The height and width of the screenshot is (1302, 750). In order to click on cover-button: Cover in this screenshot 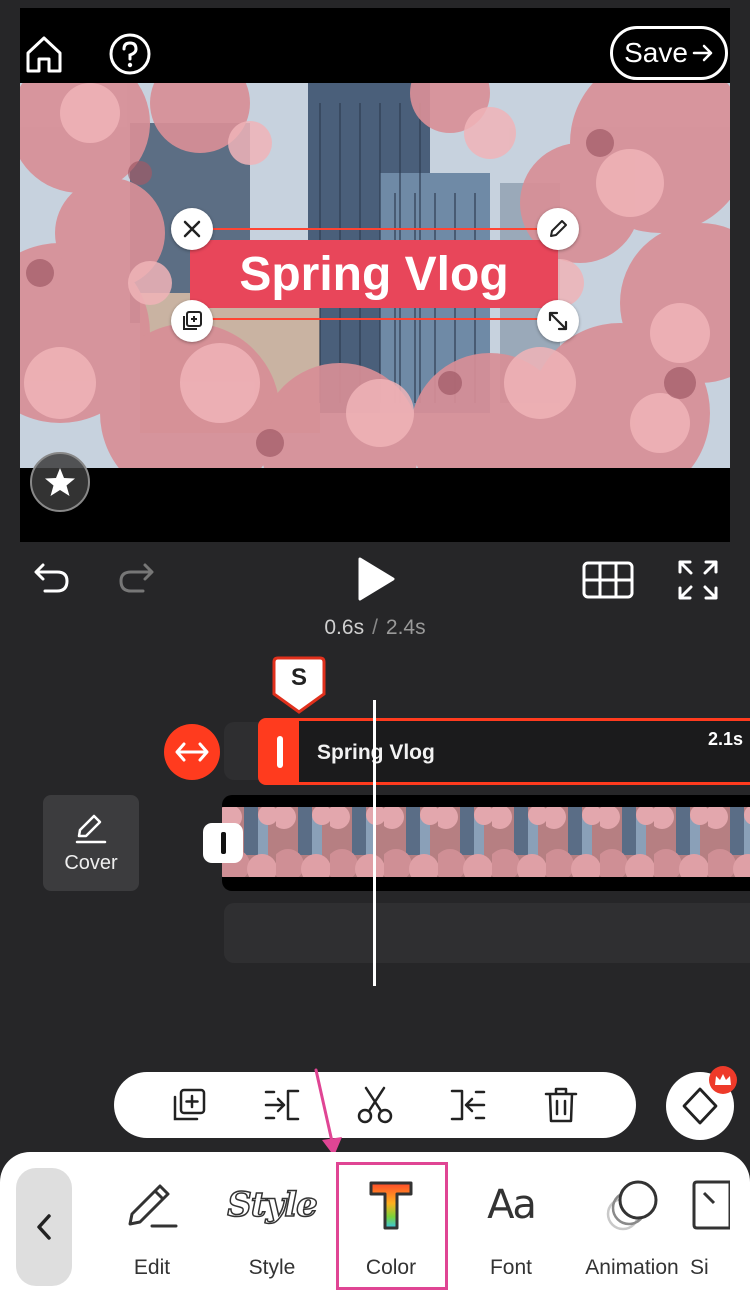, I will do `click(91, 843)`.